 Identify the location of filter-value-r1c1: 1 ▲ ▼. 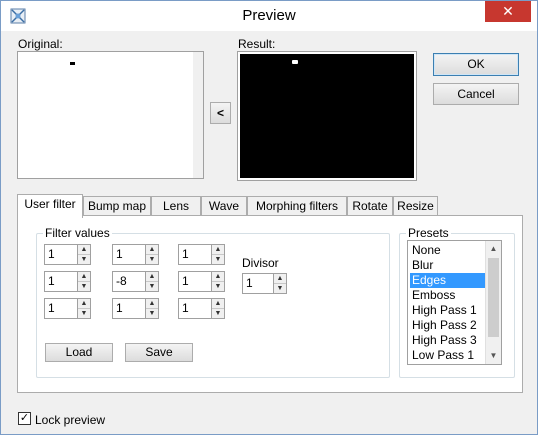
(67, 254).